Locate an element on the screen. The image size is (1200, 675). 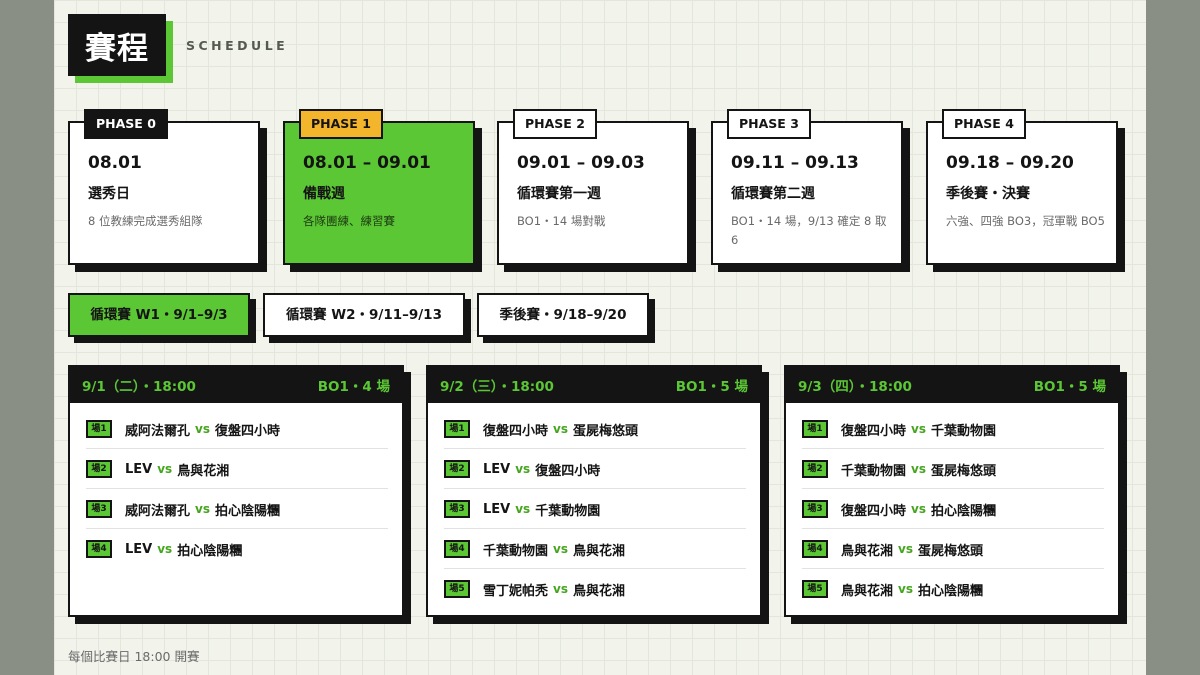
match-row: 場3 復盤四小時 vs 拍心陰陽糰 is located at coordinates (953, 509).